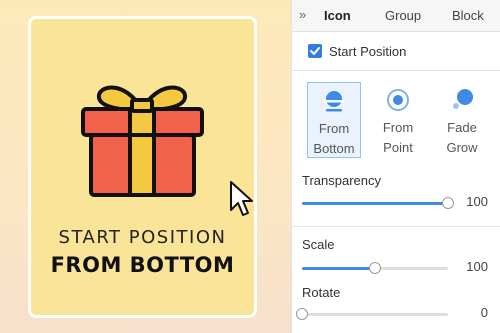 This screenshot has width=500, height=333. What do you see at coordinates (337, 15) in the screenshot?
I see `tab-icon: Icon` at bounding box center [337, 15].